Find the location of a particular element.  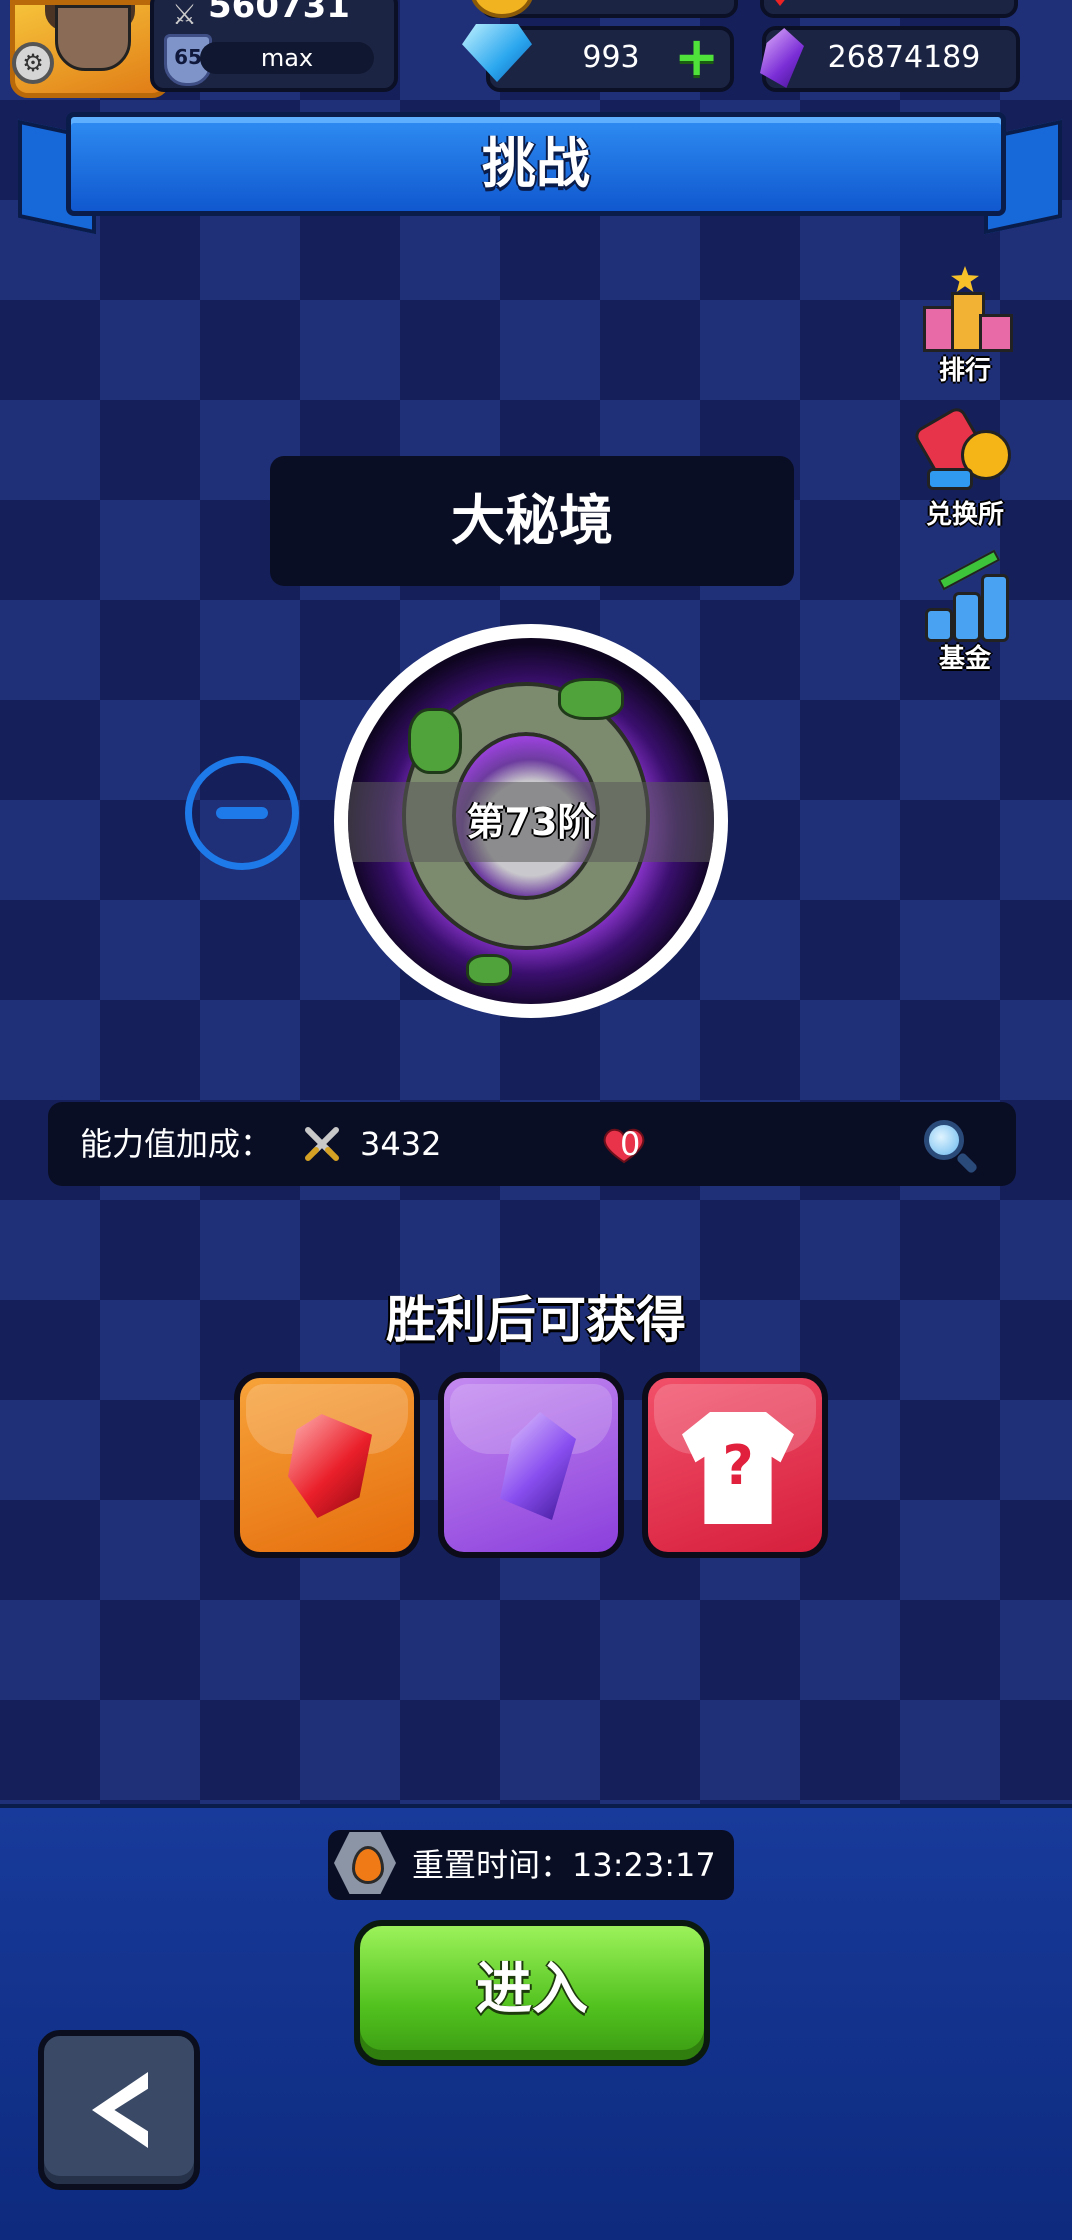

sword-power-icon: ⚔ is located at coordinates (185, 15).